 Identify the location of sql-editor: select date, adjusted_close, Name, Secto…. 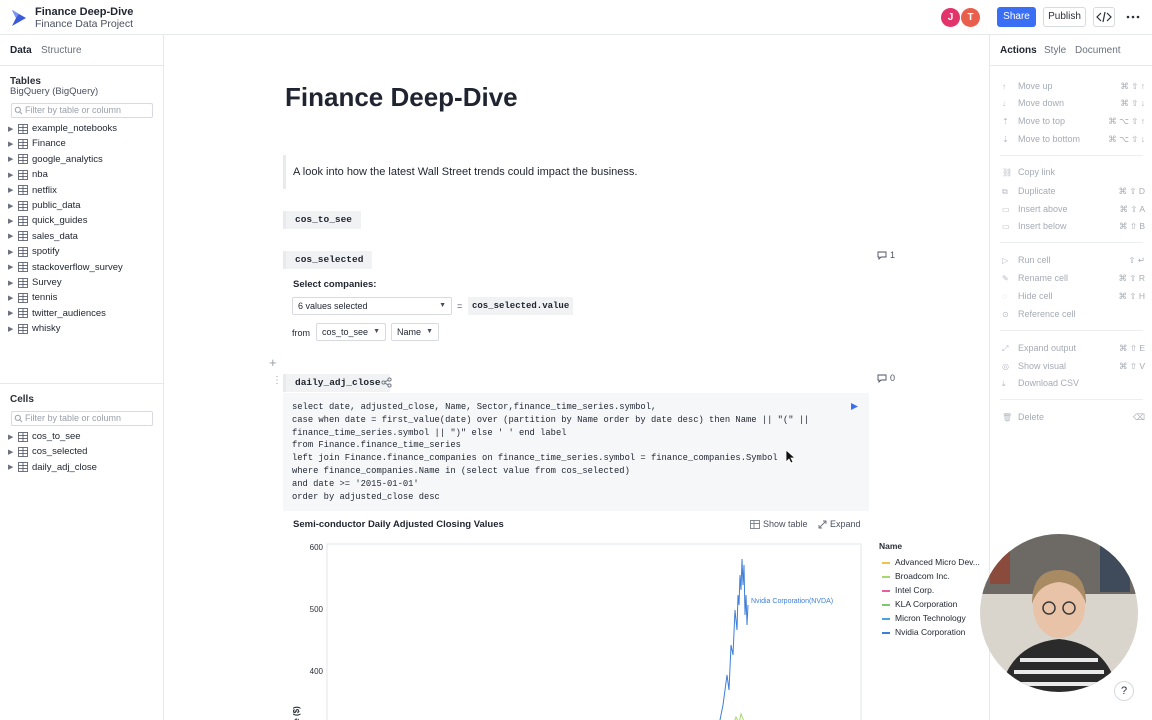
(576, 452).